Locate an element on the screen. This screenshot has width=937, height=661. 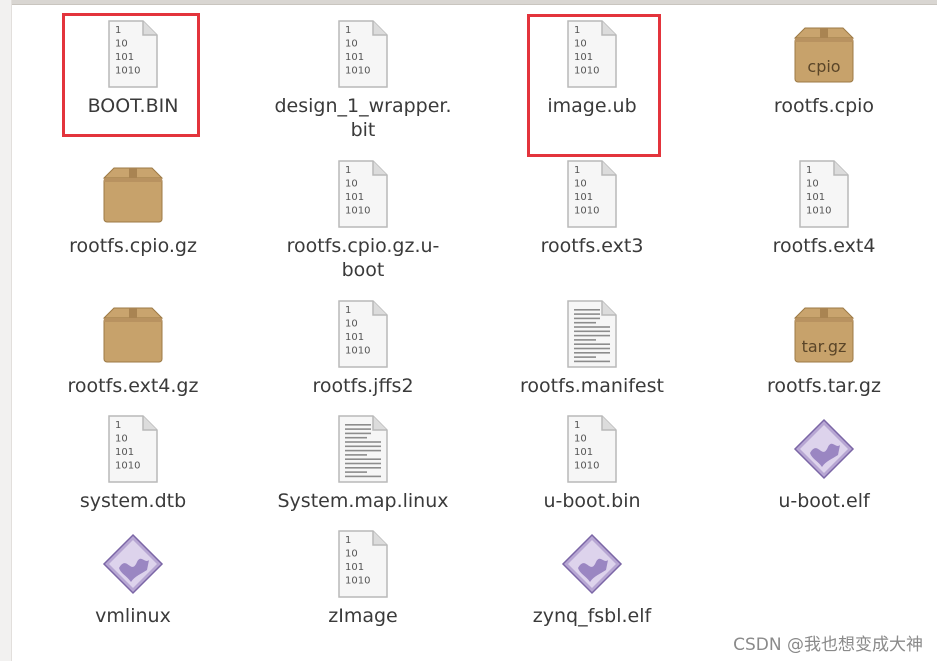
file-item-rootfs-cpio-gz: rootfs.cpio.gz is located at coordinates (133, 208).